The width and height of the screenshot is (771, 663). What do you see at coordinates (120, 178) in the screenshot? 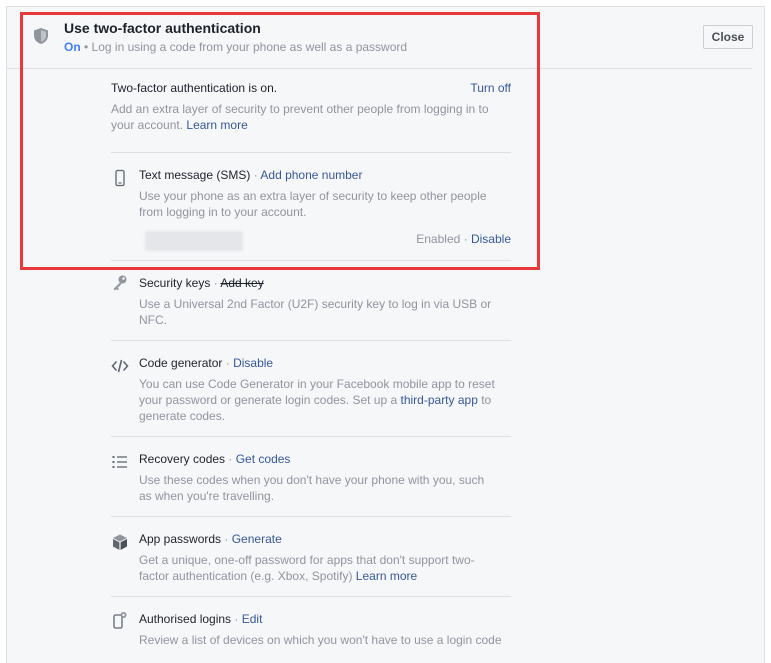
I see `phone-icon` at bounding box center [120, 178].